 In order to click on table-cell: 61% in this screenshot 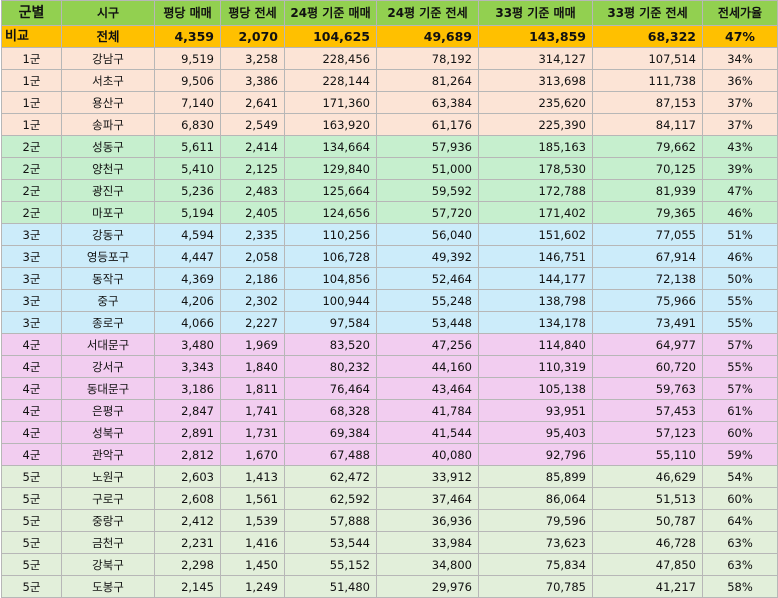, I will do `click(740, 410)`.